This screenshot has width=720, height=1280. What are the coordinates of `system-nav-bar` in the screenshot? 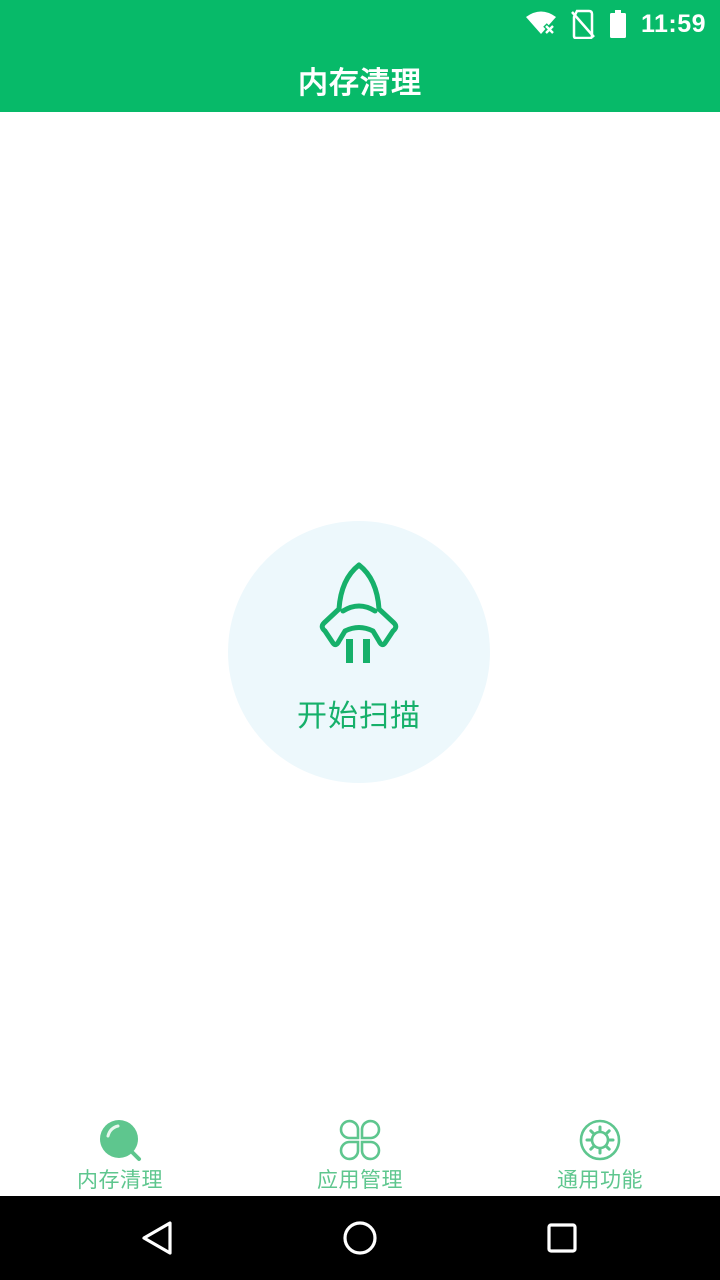 It's located at (360, 1238).